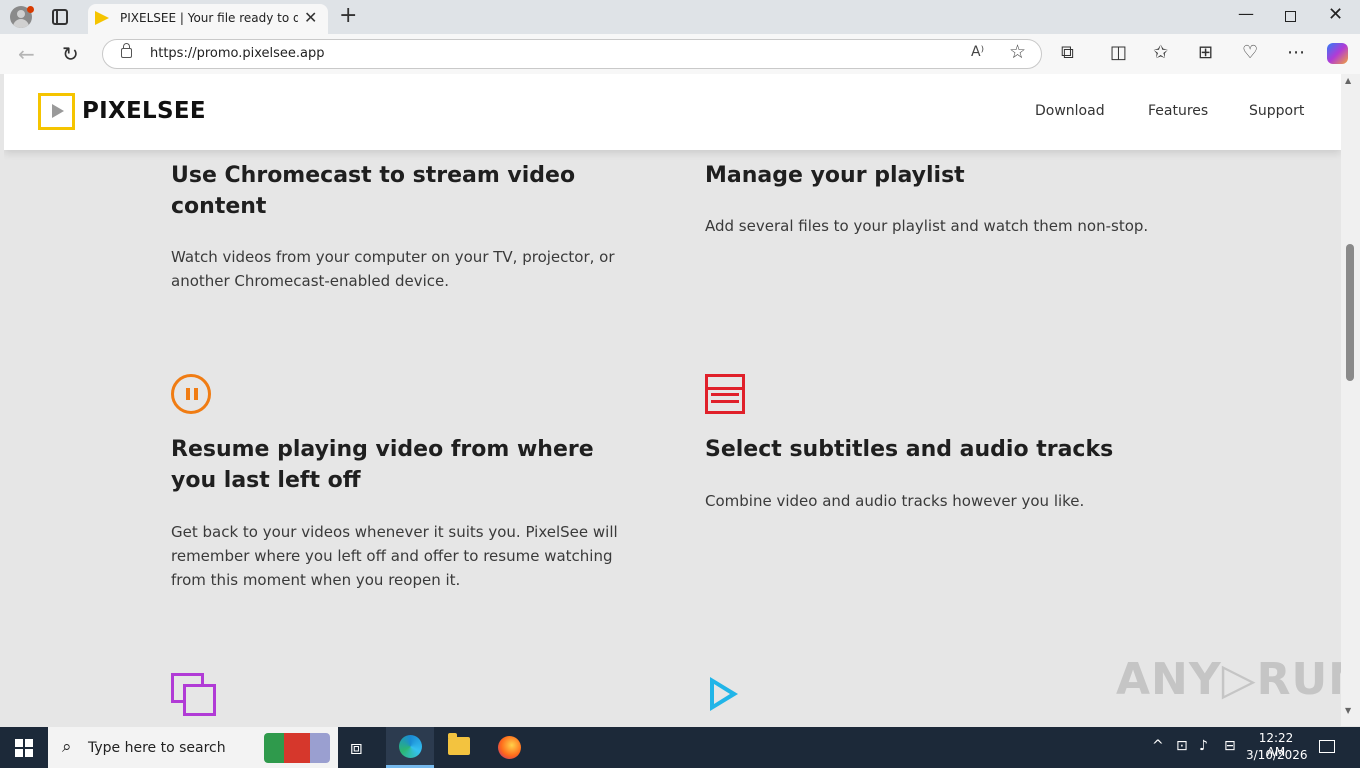  Describe the element at coordinates (191, 394) in the screenshot. I see `pause-circle-icon` at that location.